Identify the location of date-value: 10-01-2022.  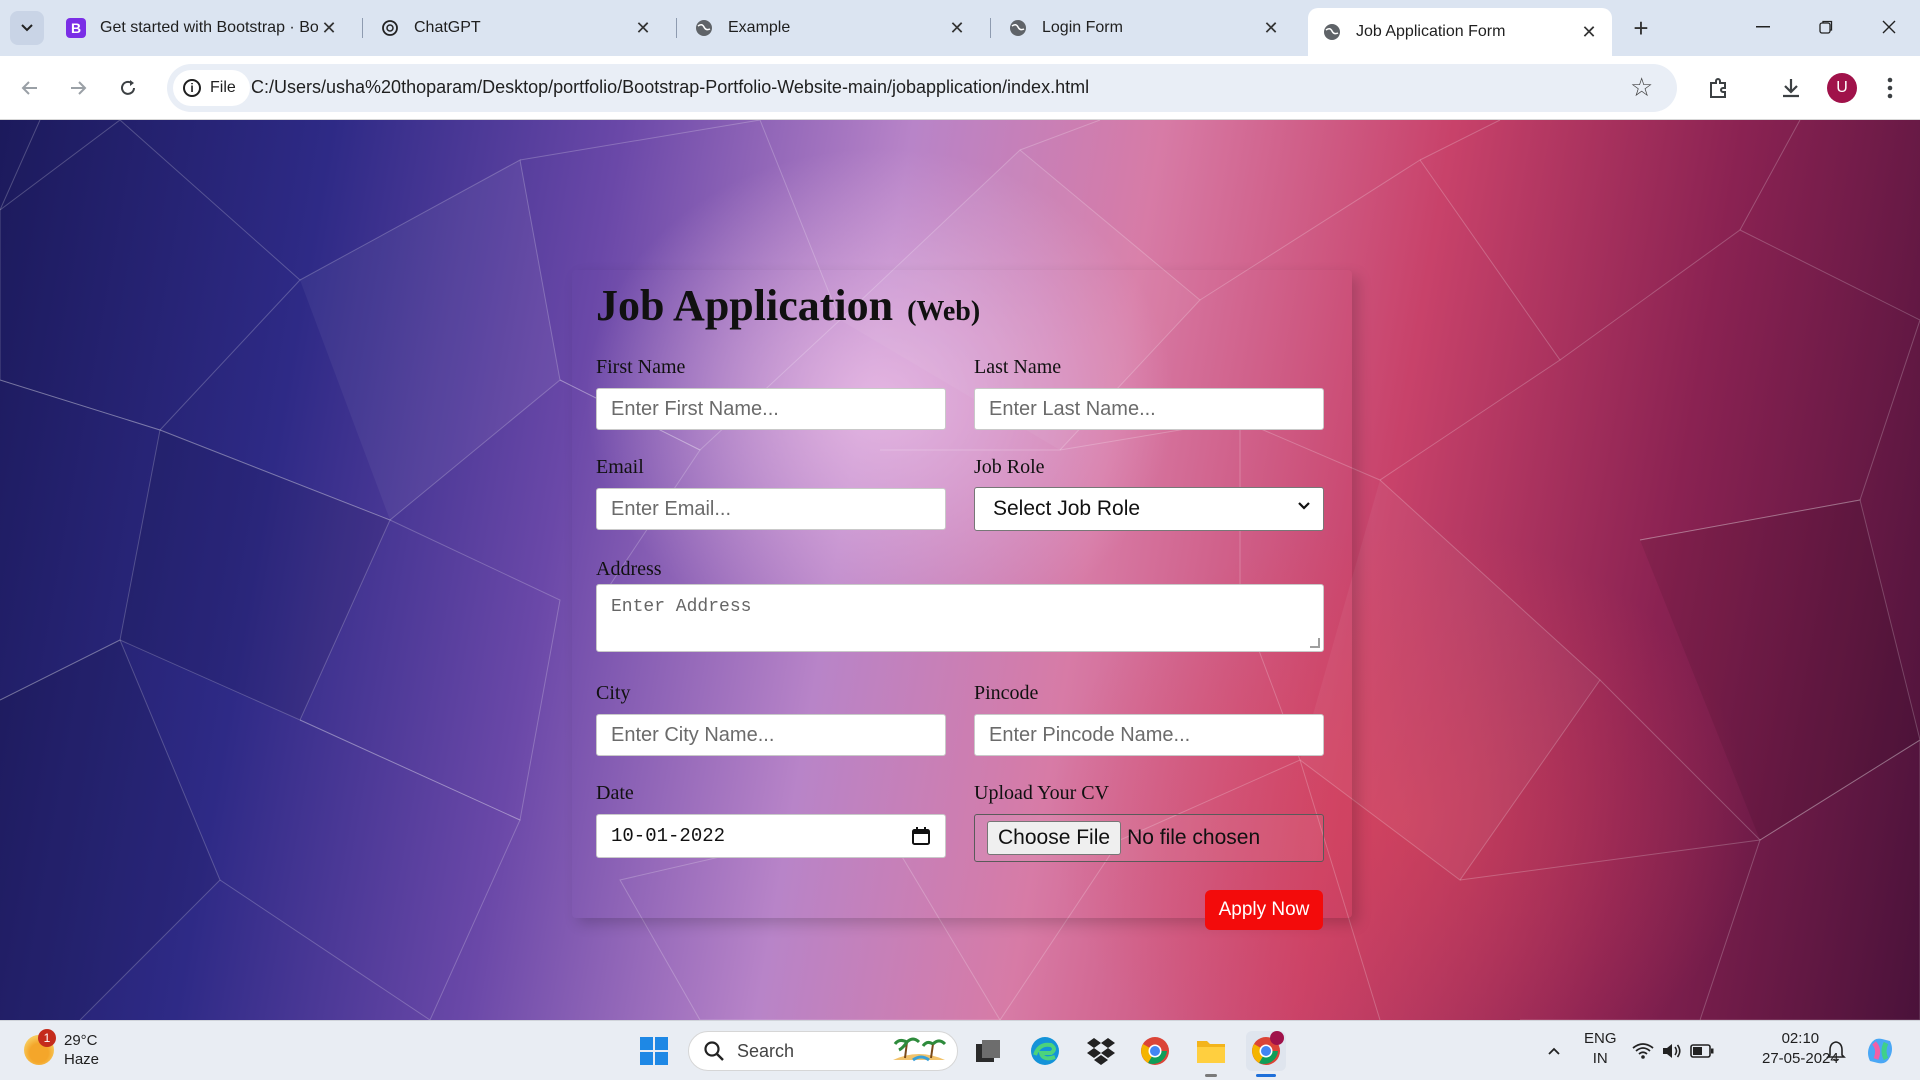
(668, 836).